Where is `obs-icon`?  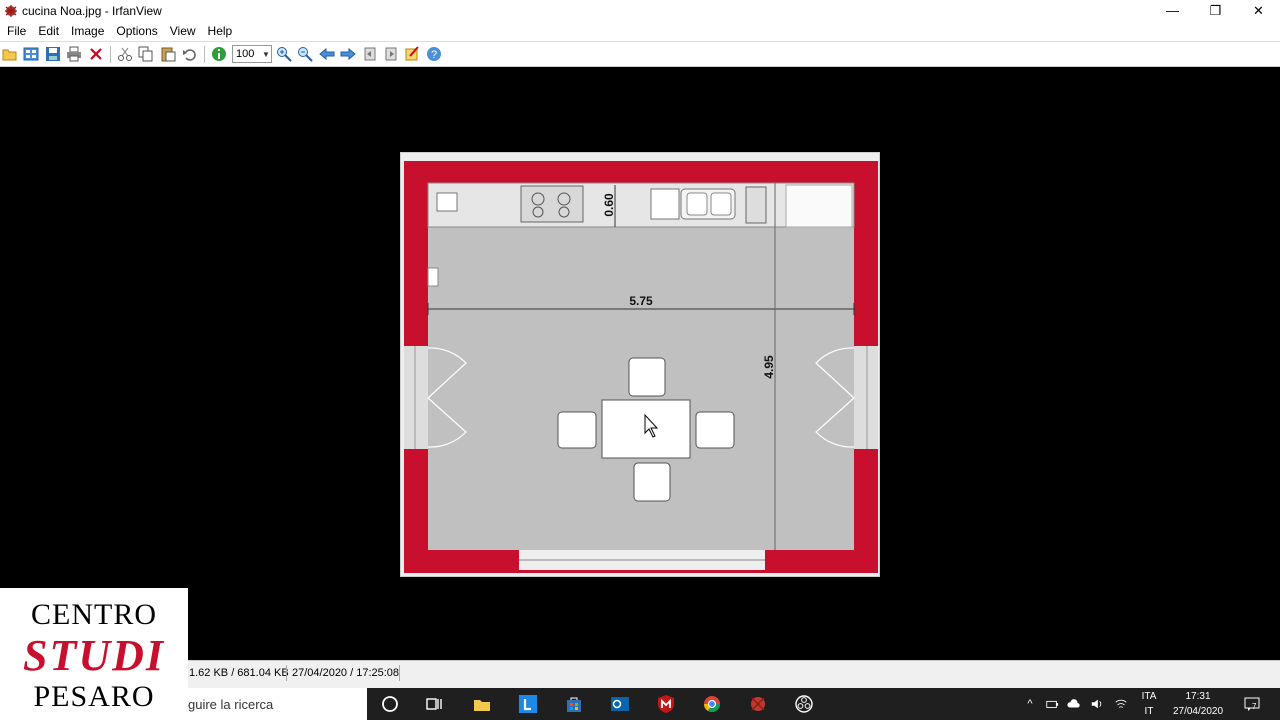
obs-icon is located at coordinates (804, 704).